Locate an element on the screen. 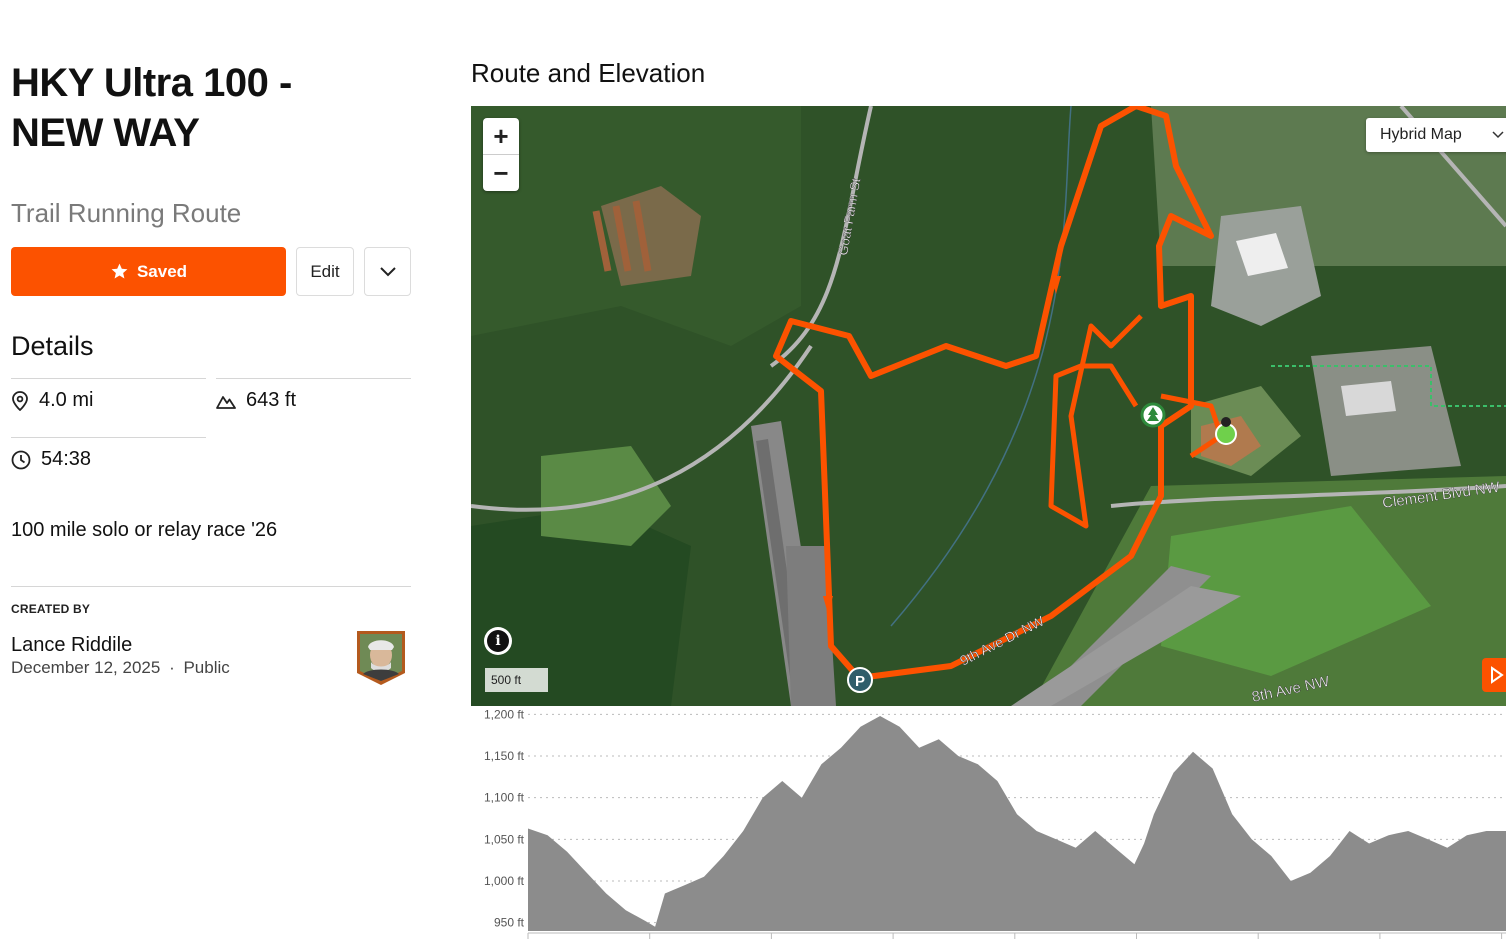 Image resolution: width=1506 pixels, height=941 pixels. time-value: 54:38 is located at coordinates (66, 459).